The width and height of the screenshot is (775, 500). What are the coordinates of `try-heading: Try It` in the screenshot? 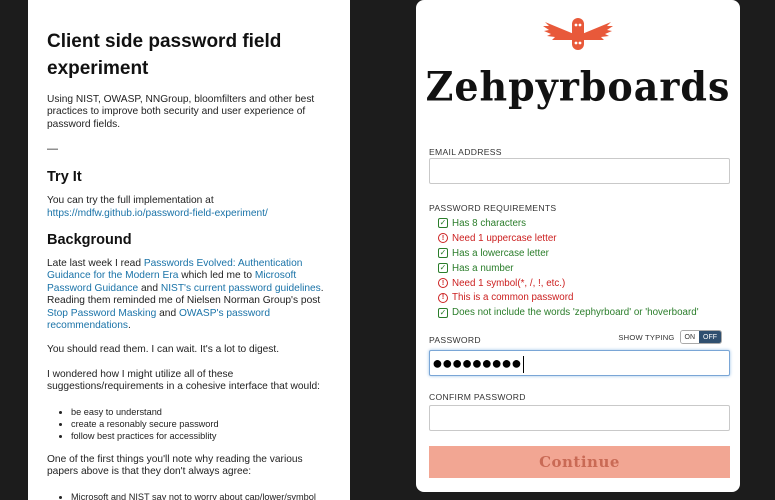 It's located at (64, 177).